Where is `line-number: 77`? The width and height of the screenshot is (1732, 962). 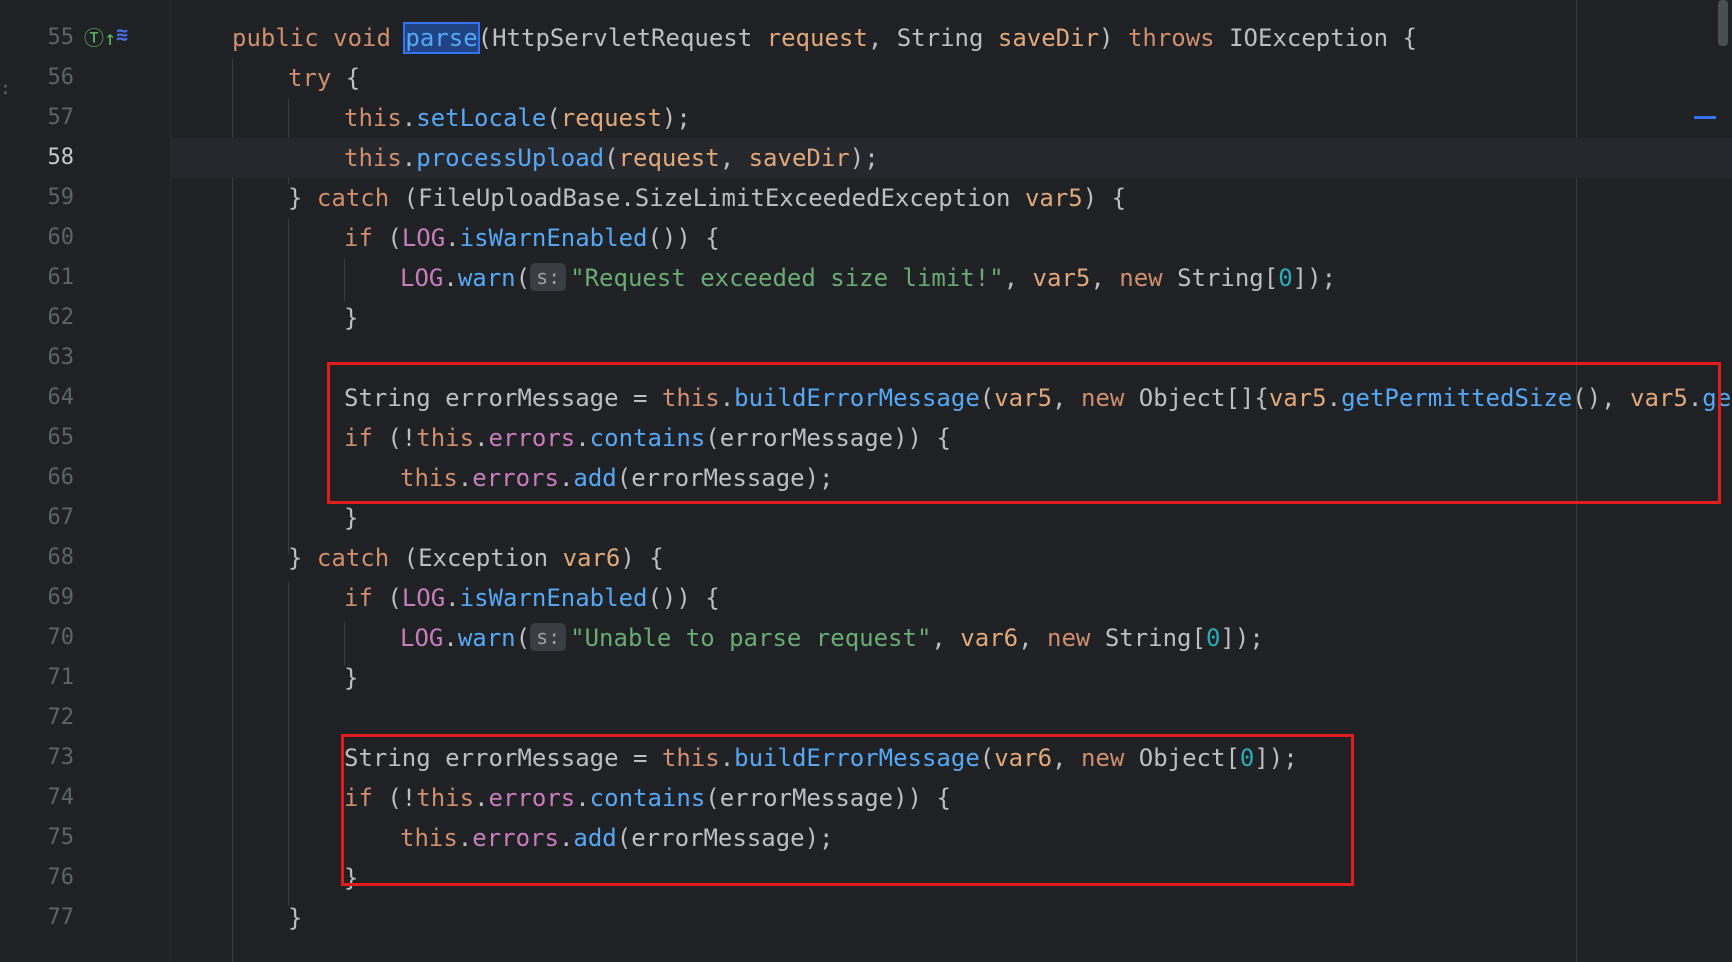
line-number: 77 is located at coordinates (37, 918).